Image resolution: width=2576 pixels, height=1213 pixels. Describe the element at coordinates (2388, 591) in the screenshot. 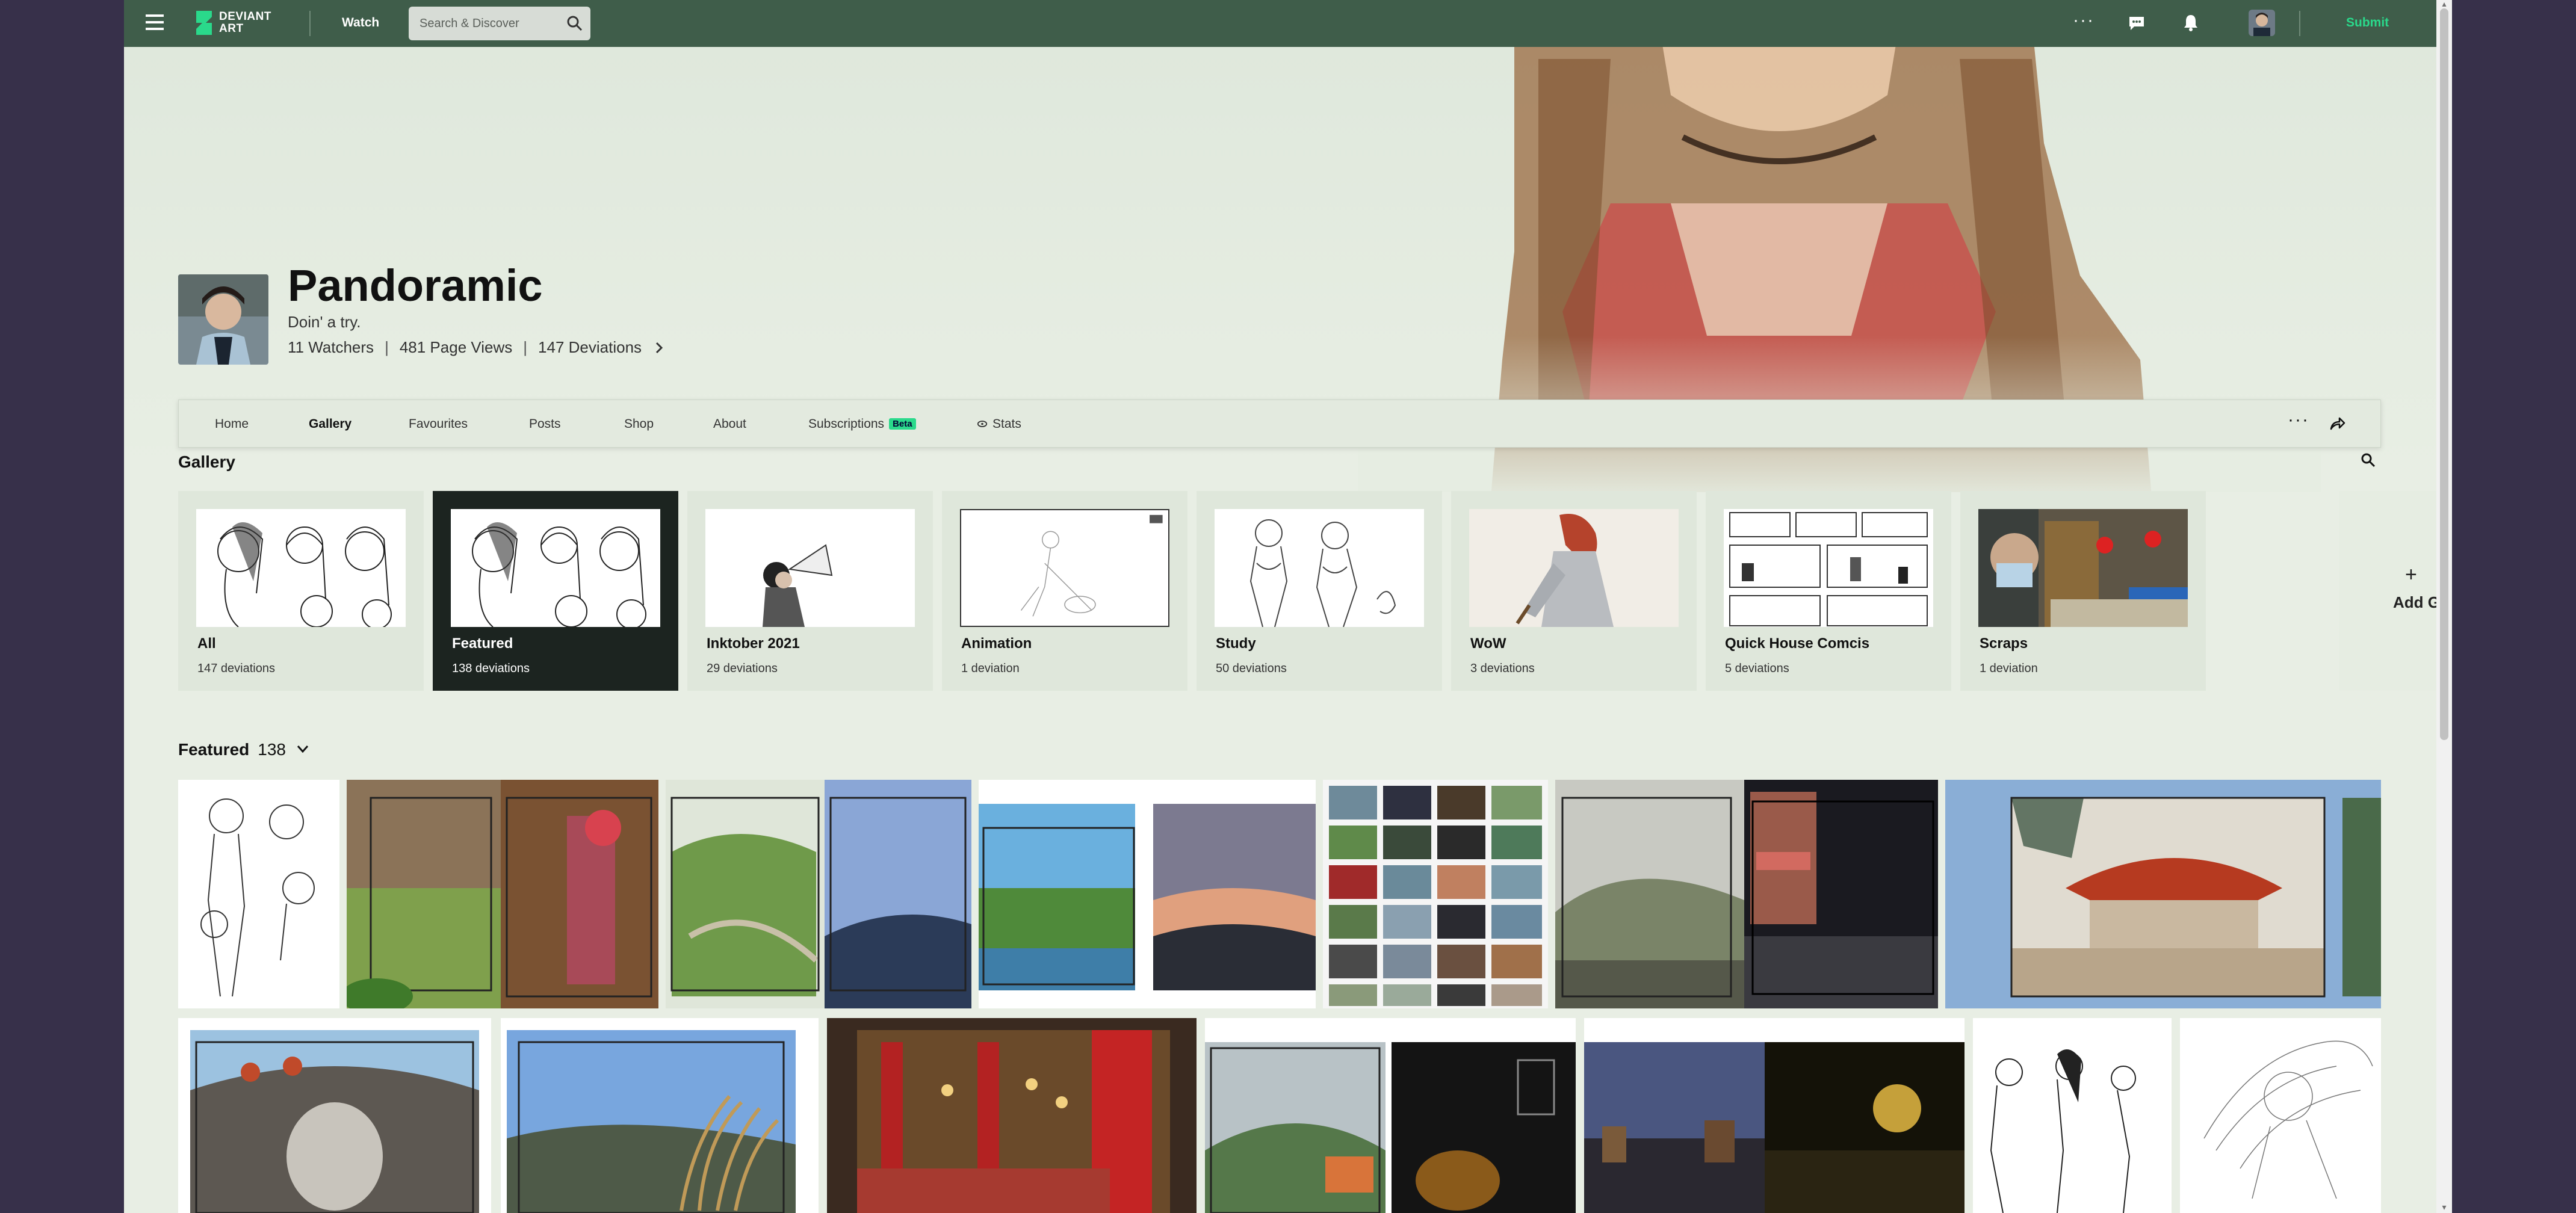

I see `add-gallery-button: + Add Gallery` at that location.